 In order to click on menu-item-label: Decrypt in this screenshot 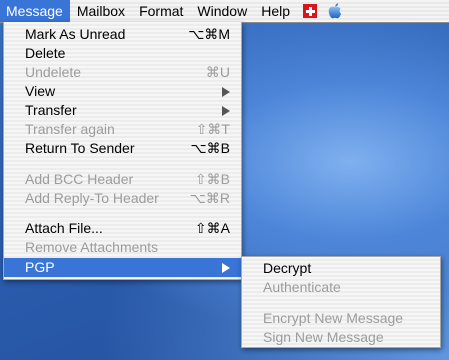, I will do `click(287, 268)`.